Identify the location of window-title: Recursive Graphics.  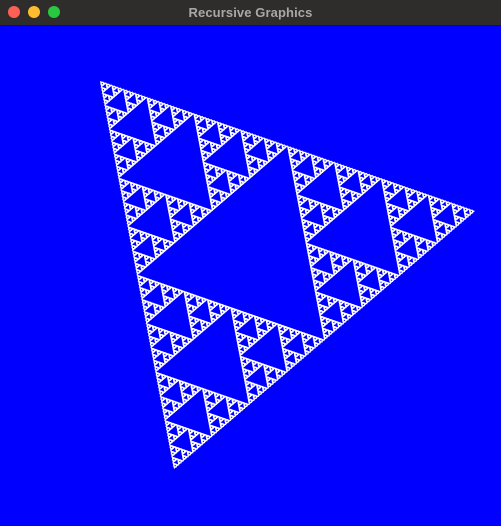
(250, 12).